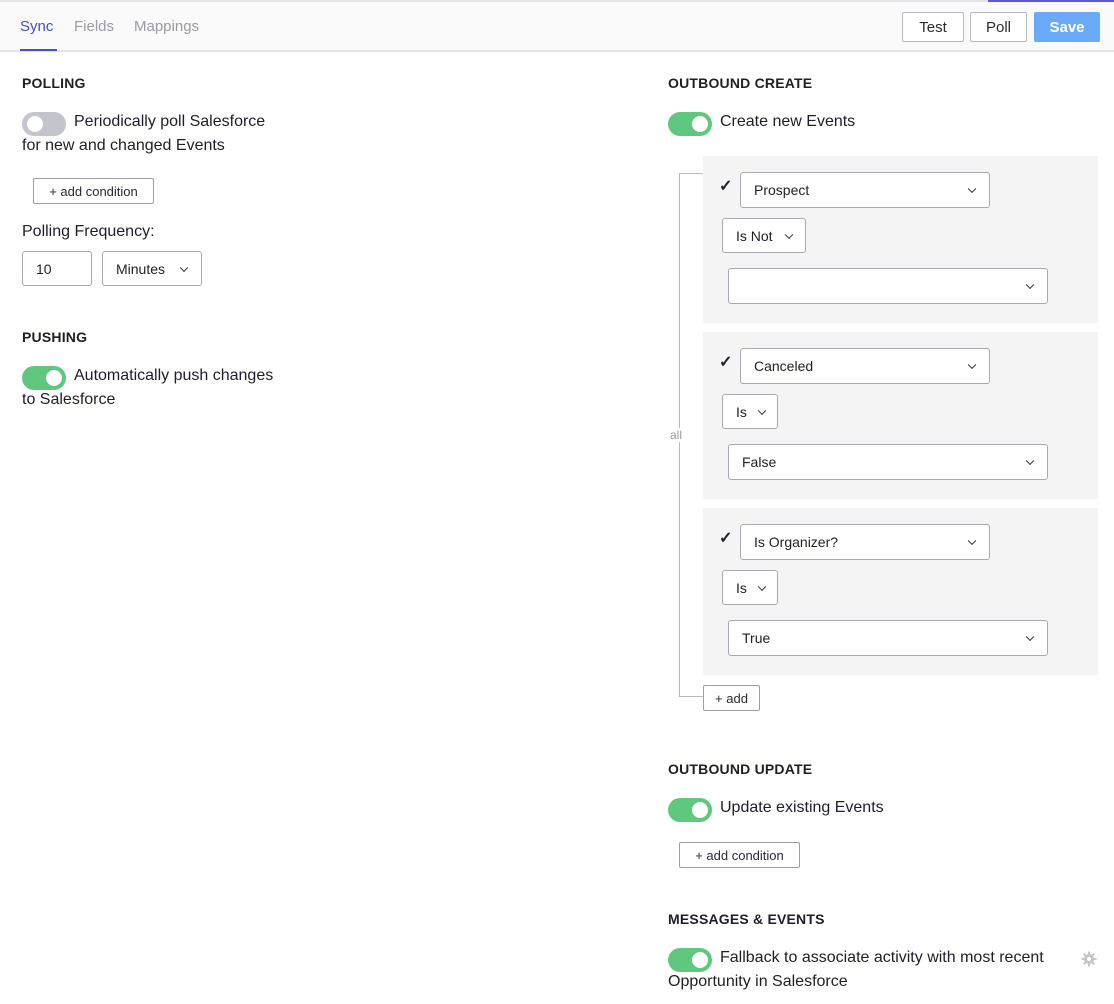 The height and width of the screenshot is (1004, 1114). Describe the element at coordinates (44, 268) in the screenshot. I see `polling-frequency-value: 10` at that location.